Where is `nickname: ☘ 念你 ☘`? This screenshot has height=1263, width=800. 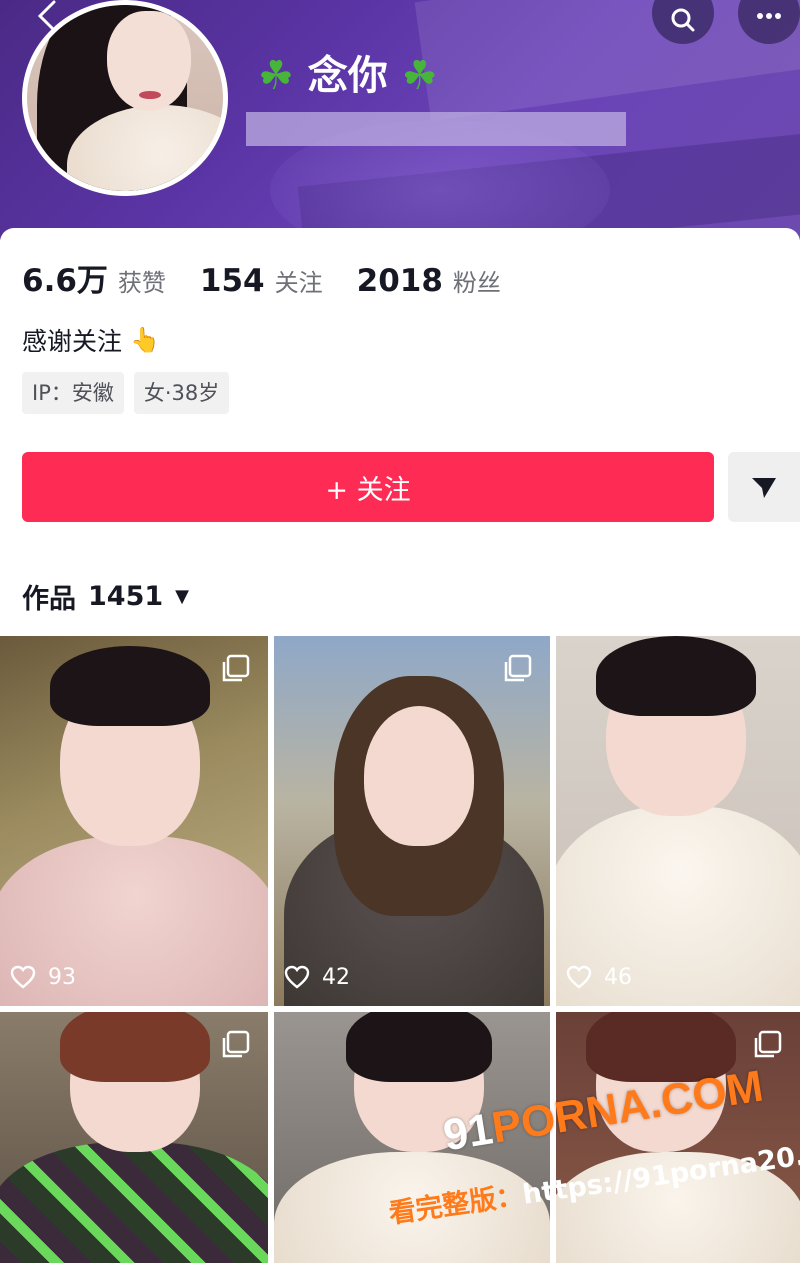
nickname: ☘ 念你 ☘ is located at coordinates (348, 76).